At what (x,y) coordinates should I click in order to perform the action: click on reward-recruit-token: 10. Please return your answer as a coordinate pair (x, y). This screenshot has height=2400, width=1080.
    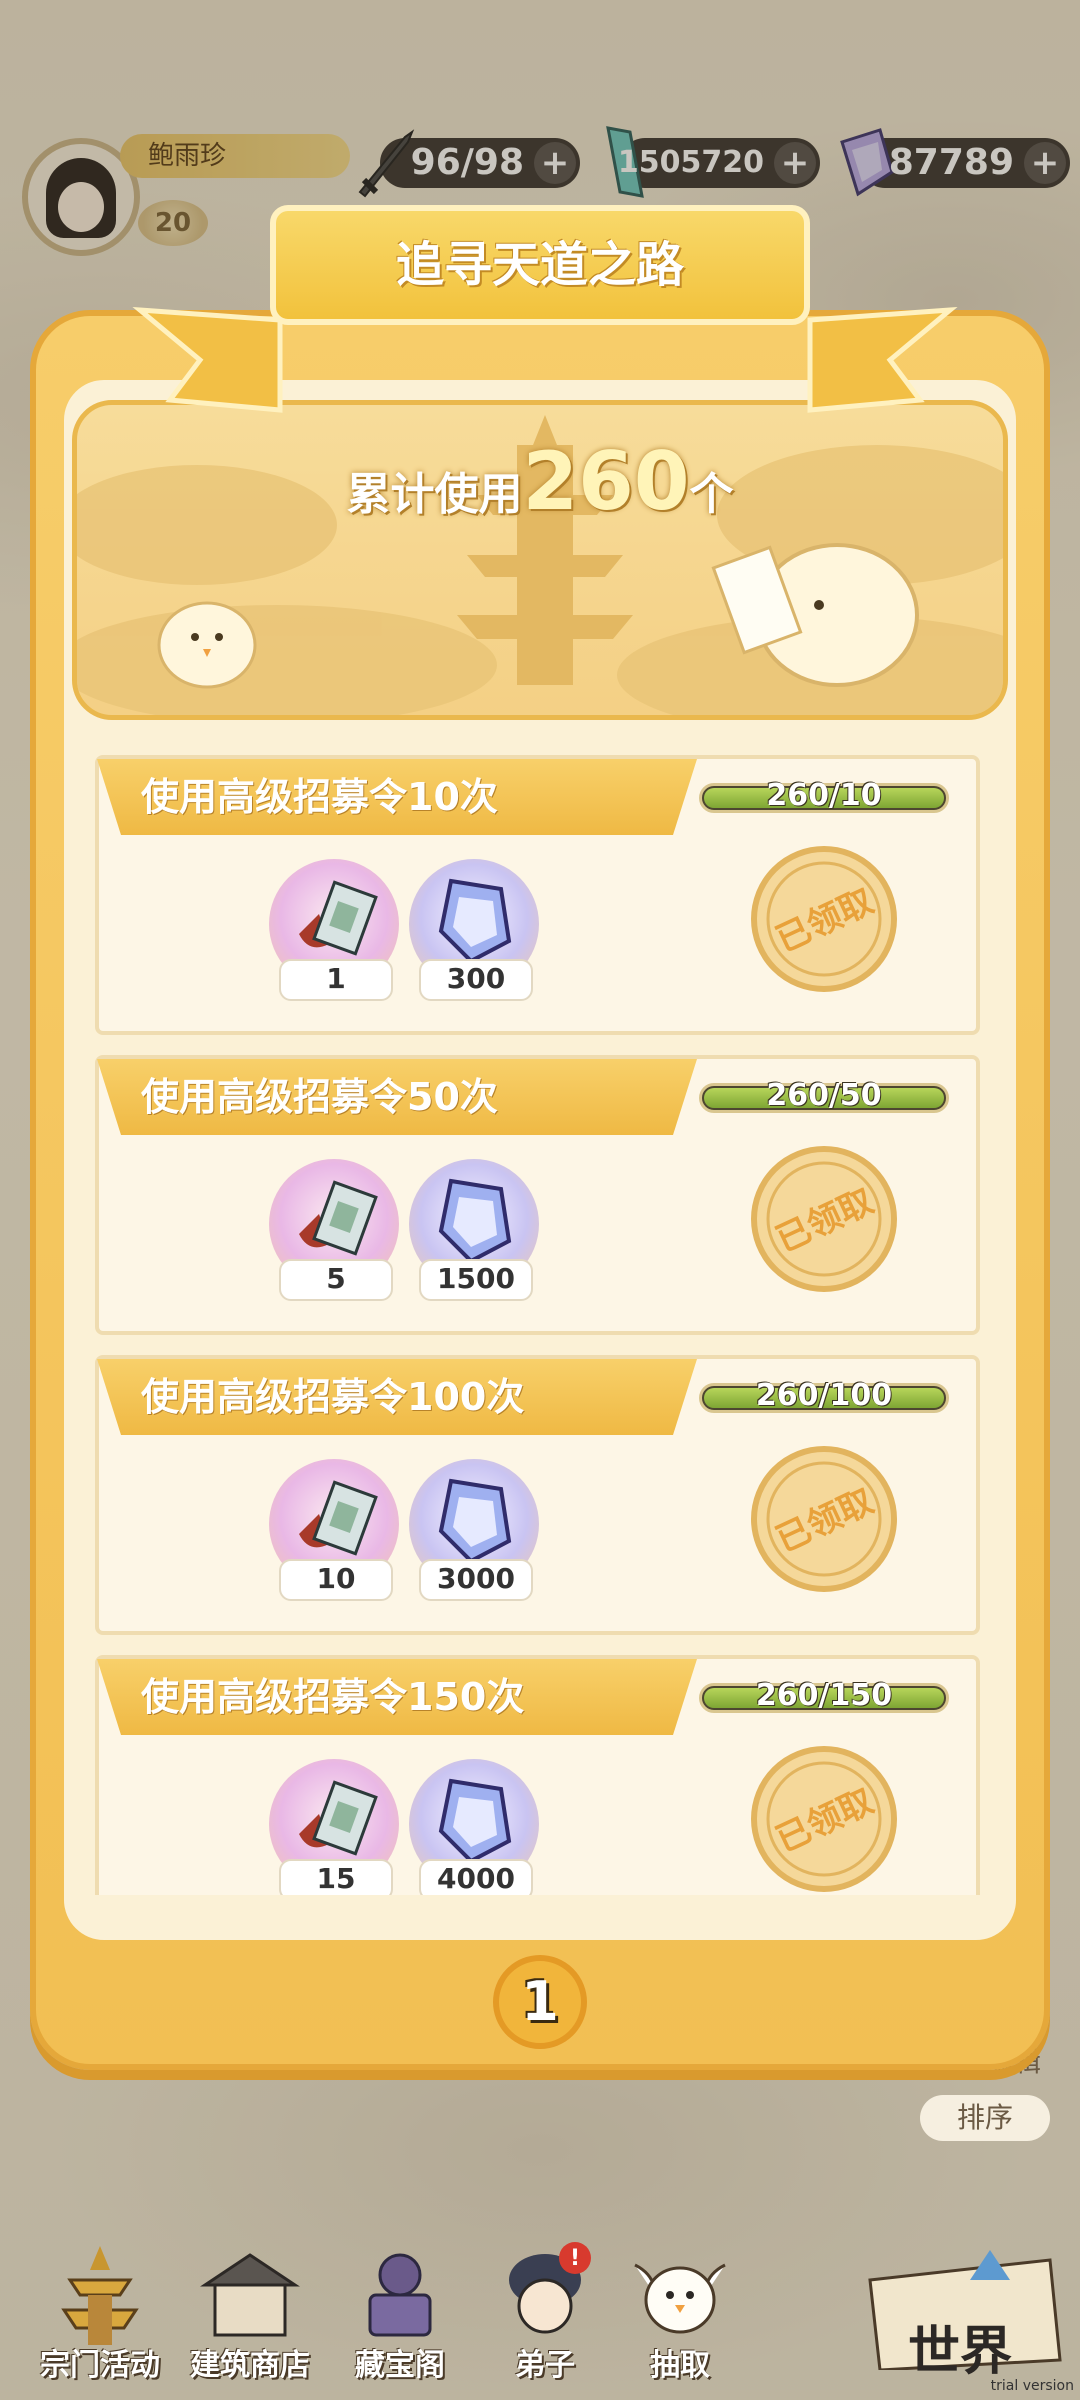
    Looking at the image, I should click on (334, 1530).